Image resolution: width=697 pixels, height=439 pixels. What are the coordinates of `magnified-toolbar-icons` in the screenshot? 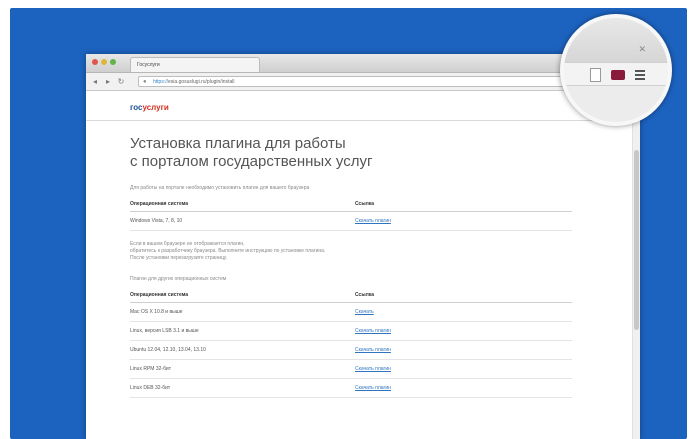 It's located at (617, 75).